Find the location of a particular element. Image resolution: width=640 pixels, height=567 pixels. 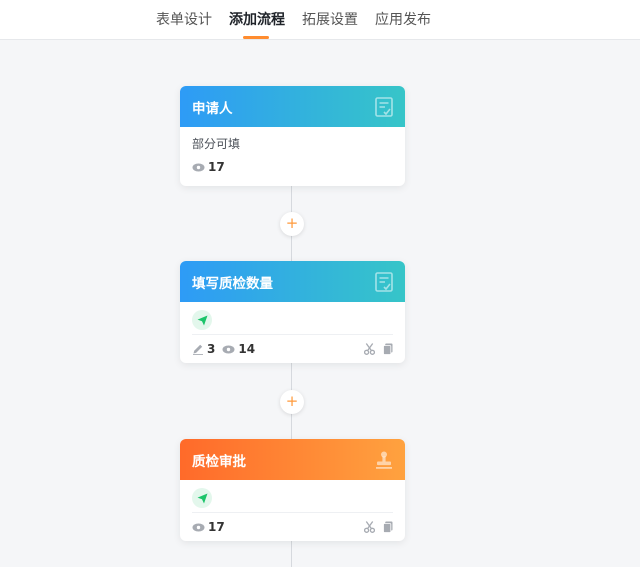

node-permission-text: 部分可填 is located at coordinates (216, 144).